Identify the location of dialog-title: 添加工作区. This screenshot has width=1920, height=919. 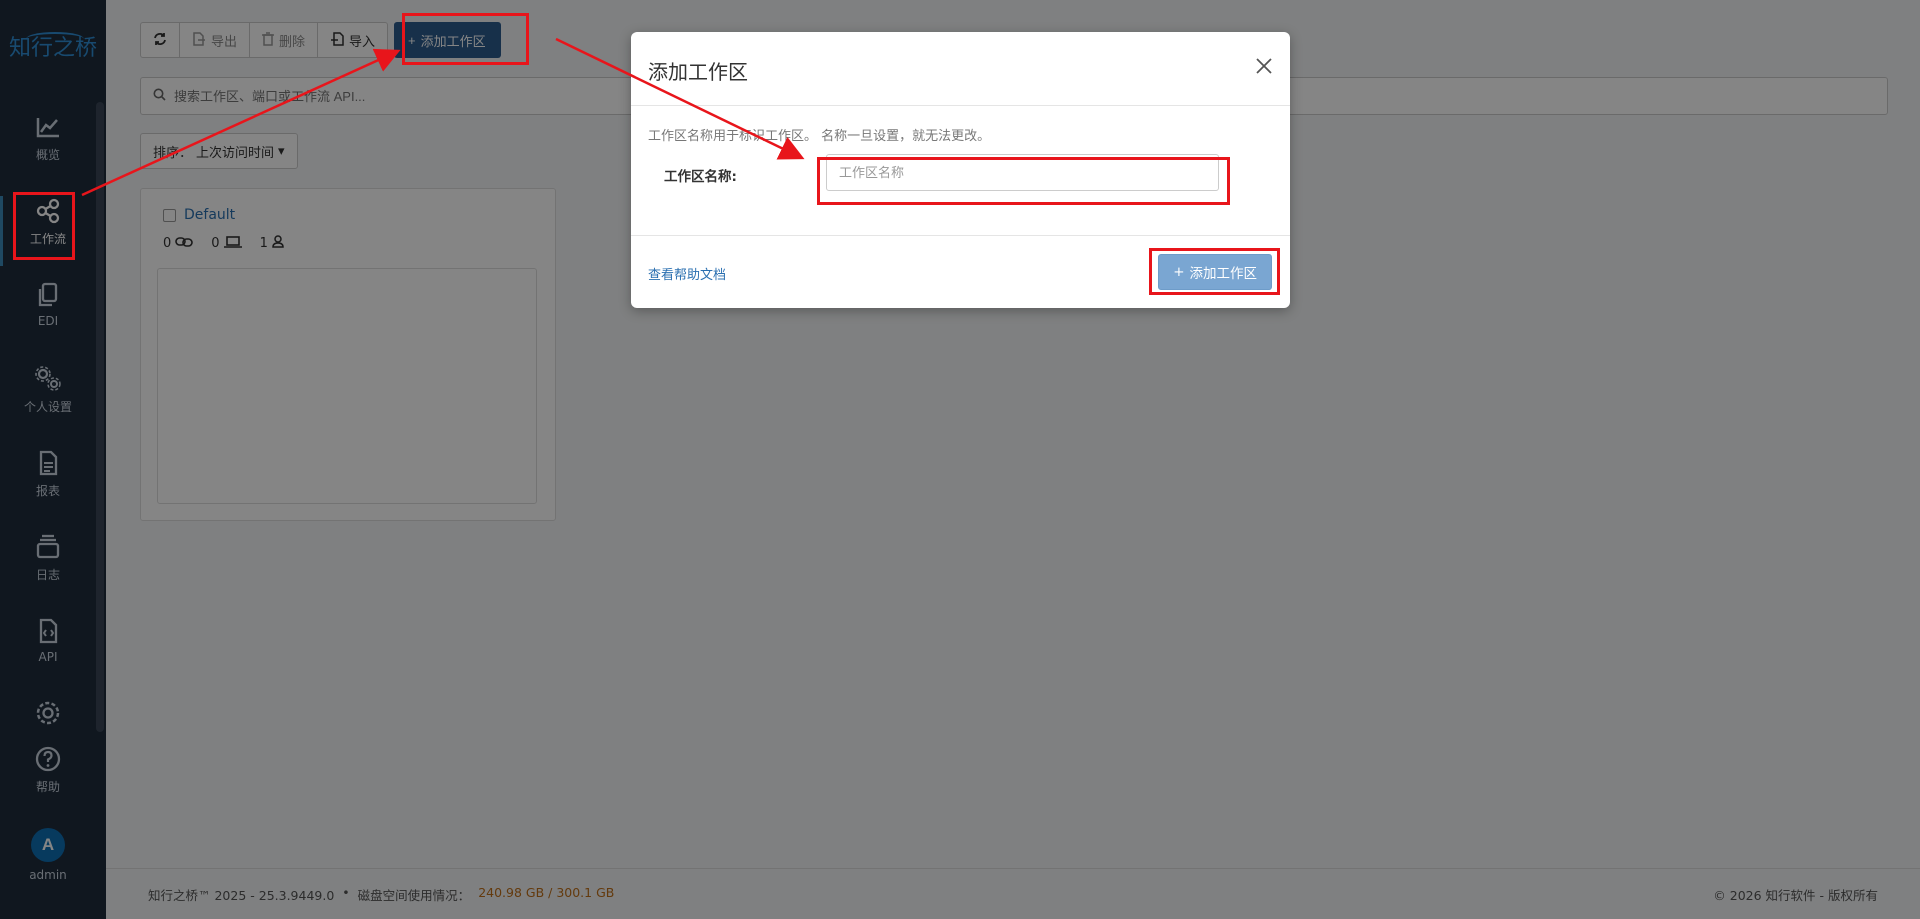
(698, 73).